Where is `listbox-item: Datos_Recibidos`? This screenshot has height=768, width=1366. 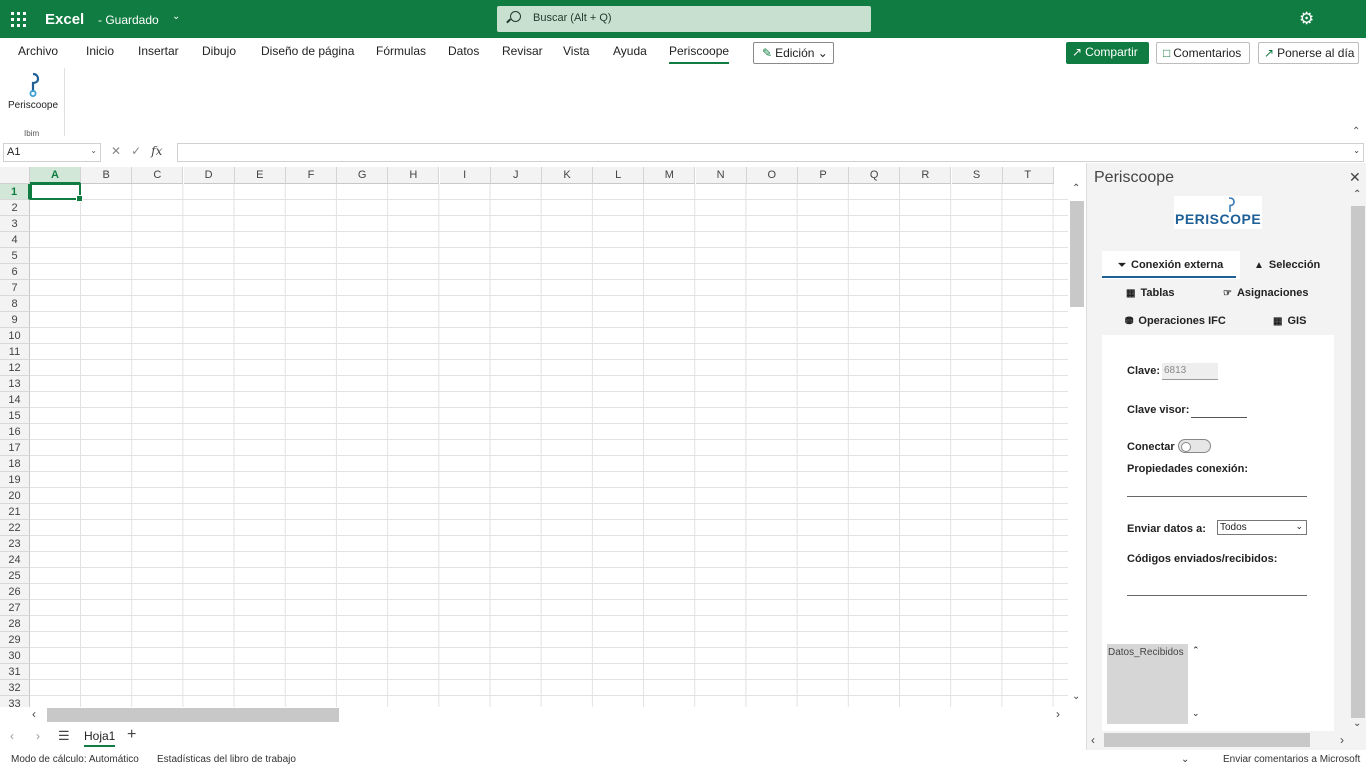
listbox-item: Datos_Recibidos is located at coordinates (1146, 652).